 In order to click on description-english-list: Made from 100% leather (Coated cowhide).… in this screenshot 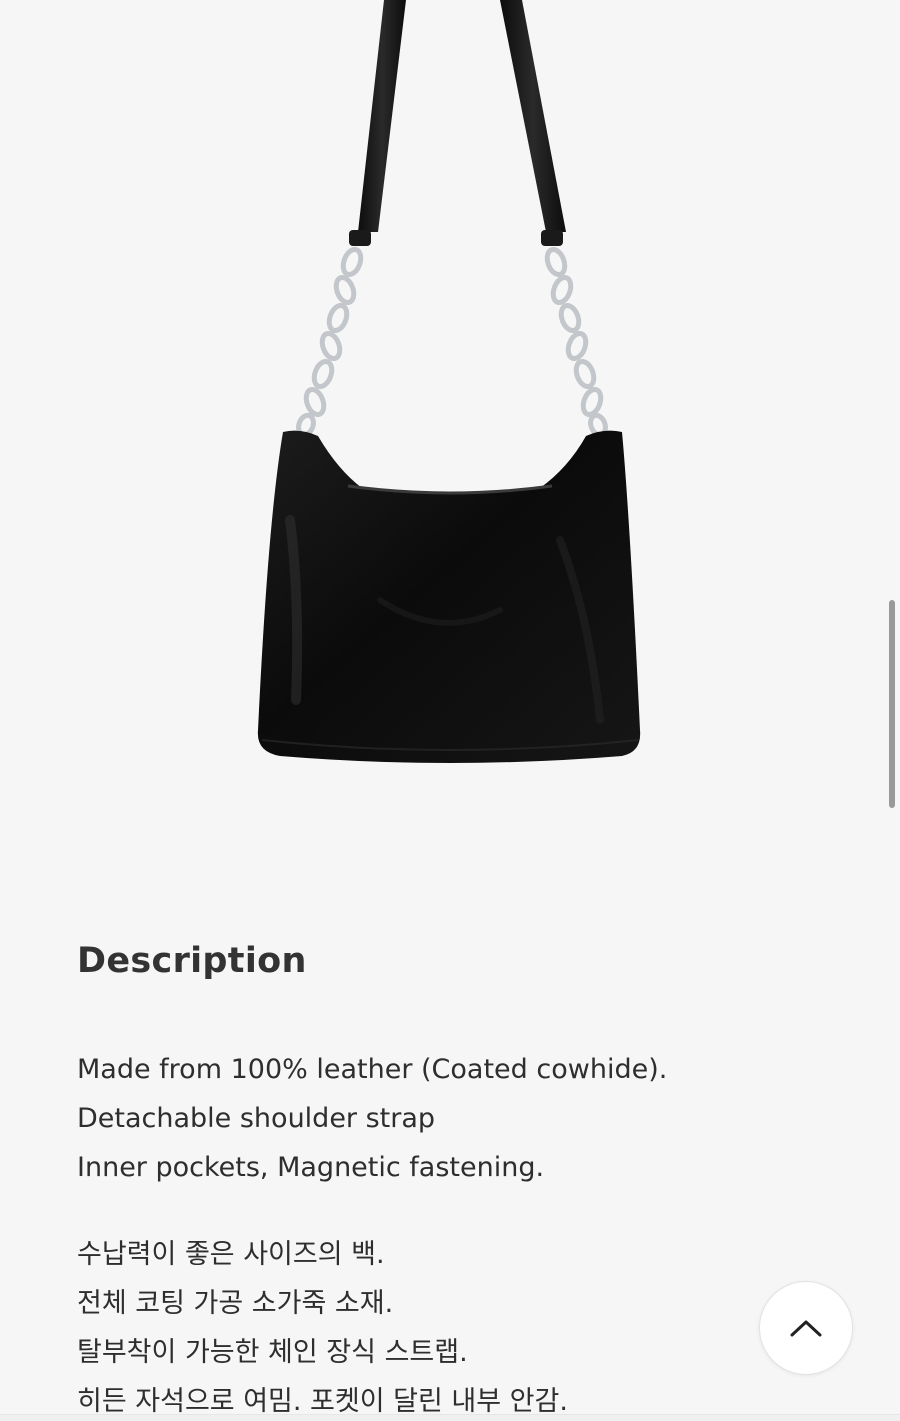, I will do `click(457, 1118)`.